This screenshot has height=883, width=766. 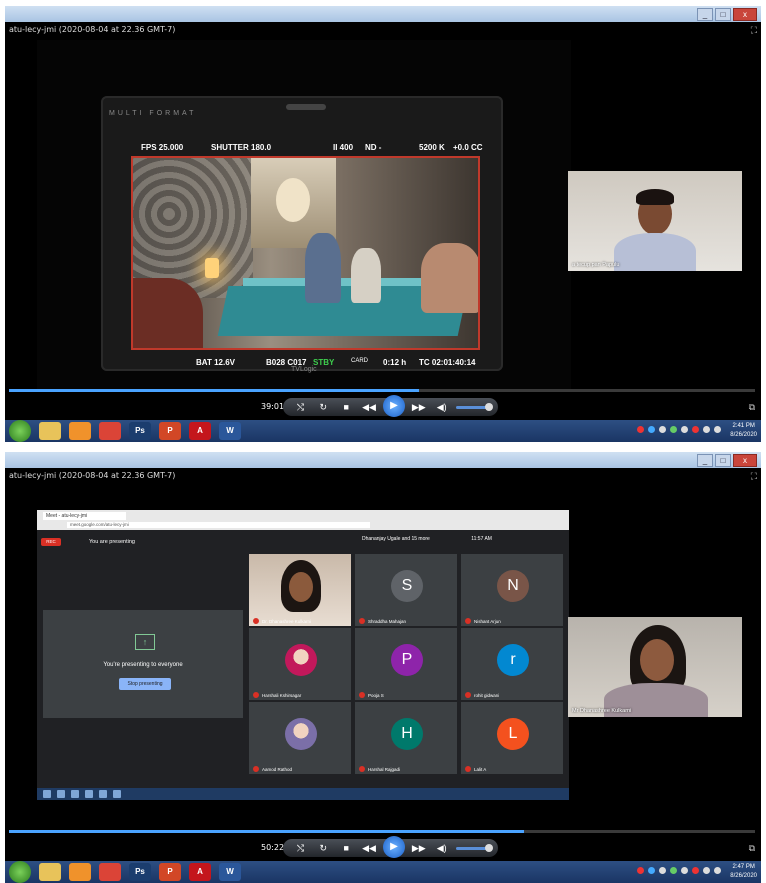 I want to click on participant-avatar: r, so click(x=513, y=660).